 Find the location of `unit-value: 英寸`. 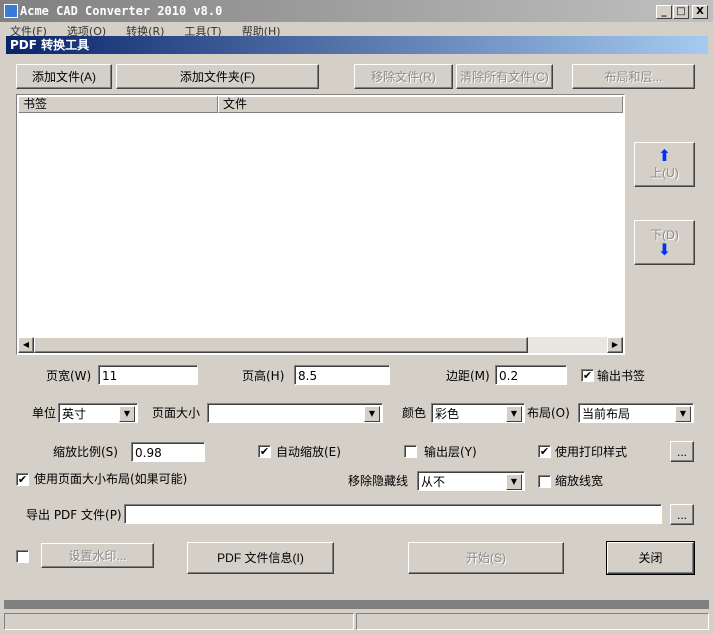

unit-value: 英寸 is located at coordinates (74, 414).